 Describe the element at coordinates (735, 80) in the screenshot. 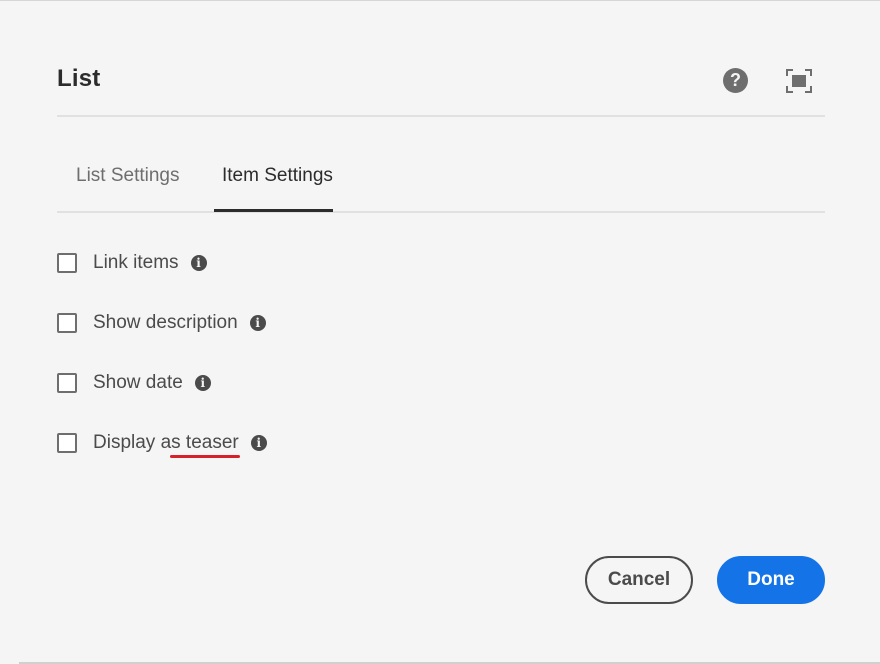

I see `help-icon: ?` at that location.